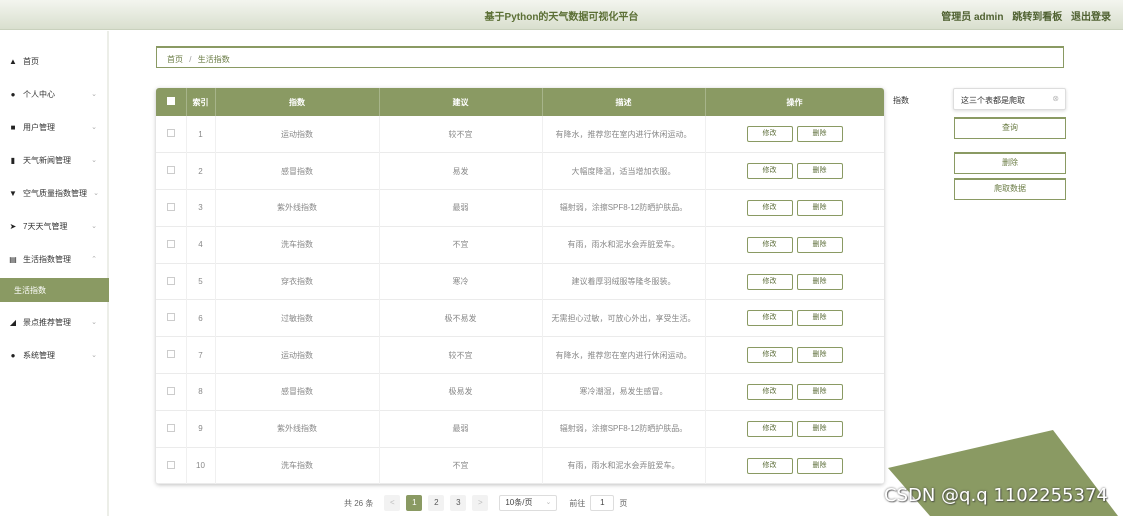  Describe the element at coordinates (624, 392) in the screenshot. I see `row-description: 寒冷潮湿，易发生感冒。` at that location.